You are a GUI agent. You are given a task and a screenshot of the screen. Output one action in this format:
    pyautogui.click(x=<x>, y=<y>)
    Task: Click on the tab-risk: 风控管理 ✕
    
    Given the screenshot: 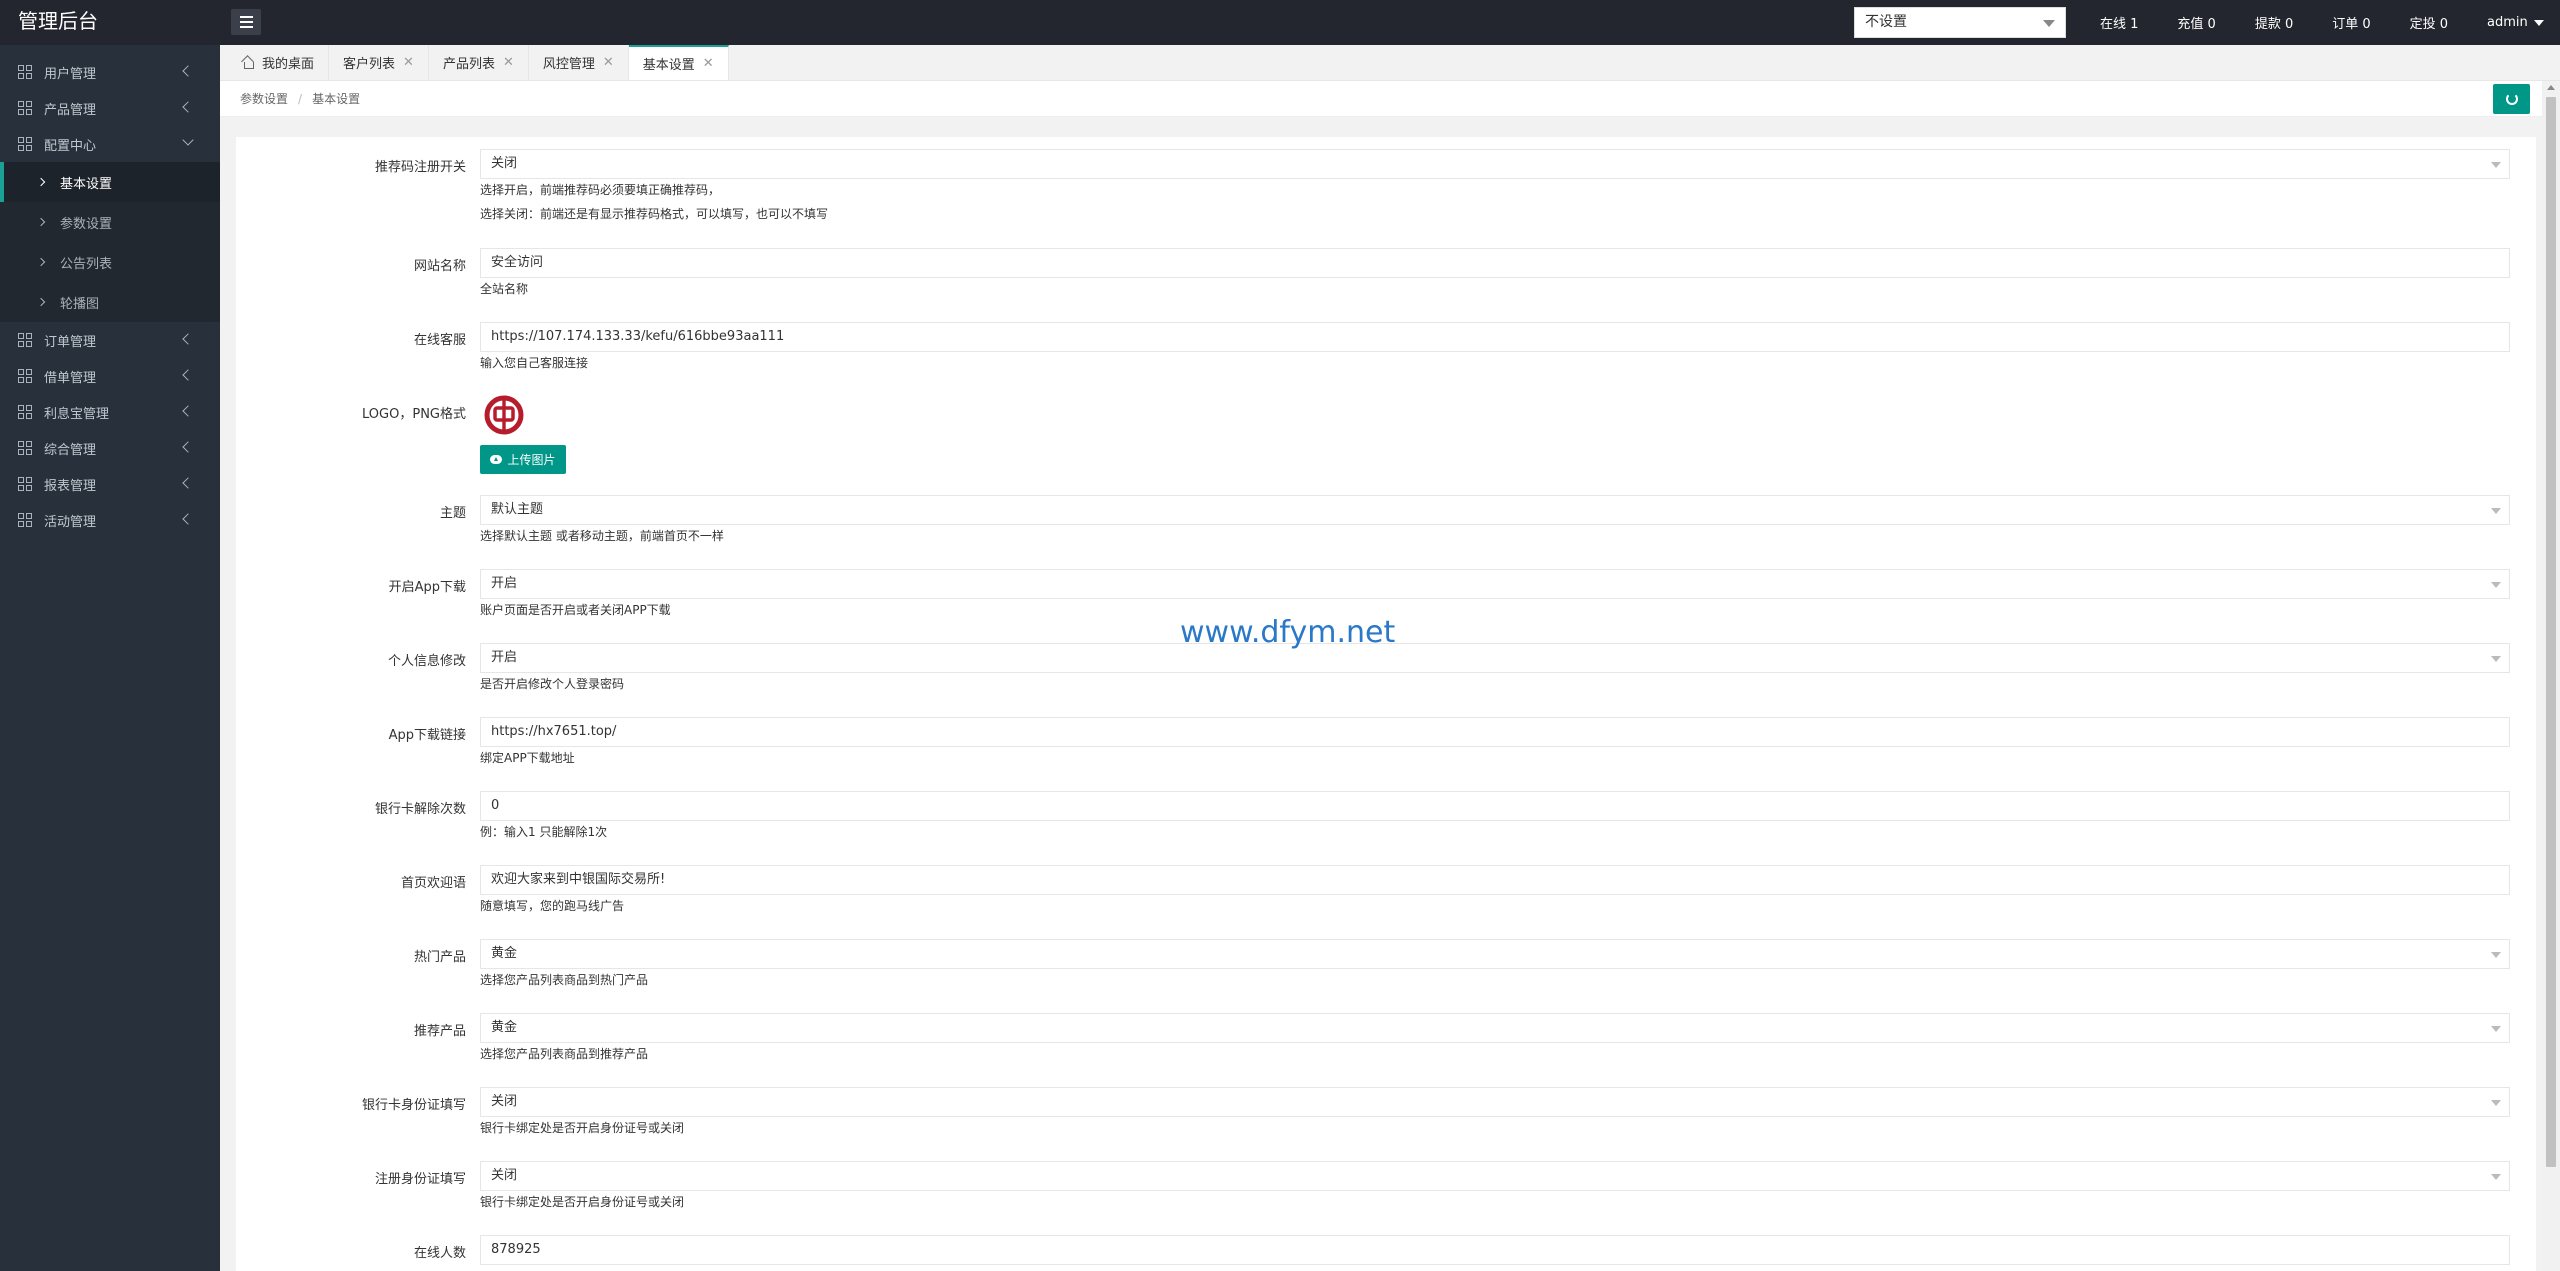 What is the action you would take?
    pyautogui.click(x=579, y=62)
    